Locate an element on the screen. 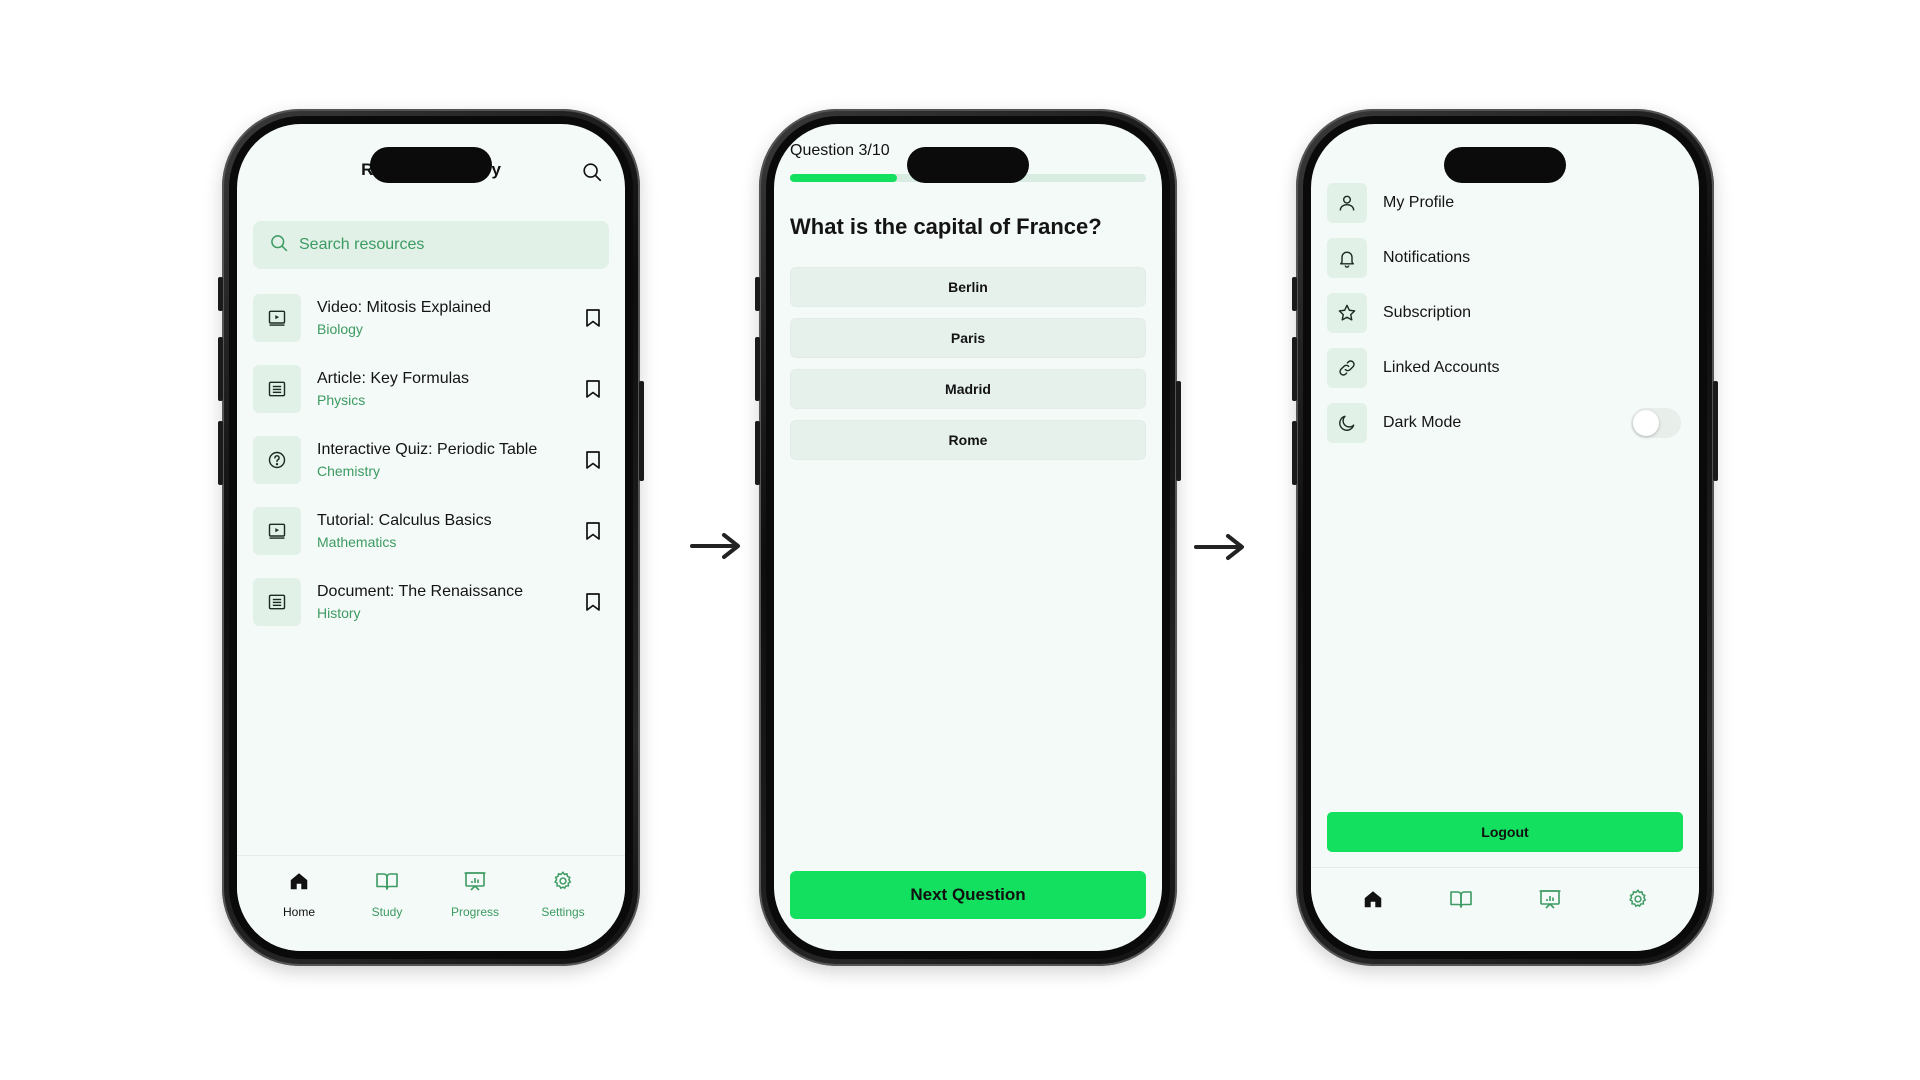 The image size is (1920, 1080). resource-title: Document: The Renaissance is located at coordinates (420, 591).